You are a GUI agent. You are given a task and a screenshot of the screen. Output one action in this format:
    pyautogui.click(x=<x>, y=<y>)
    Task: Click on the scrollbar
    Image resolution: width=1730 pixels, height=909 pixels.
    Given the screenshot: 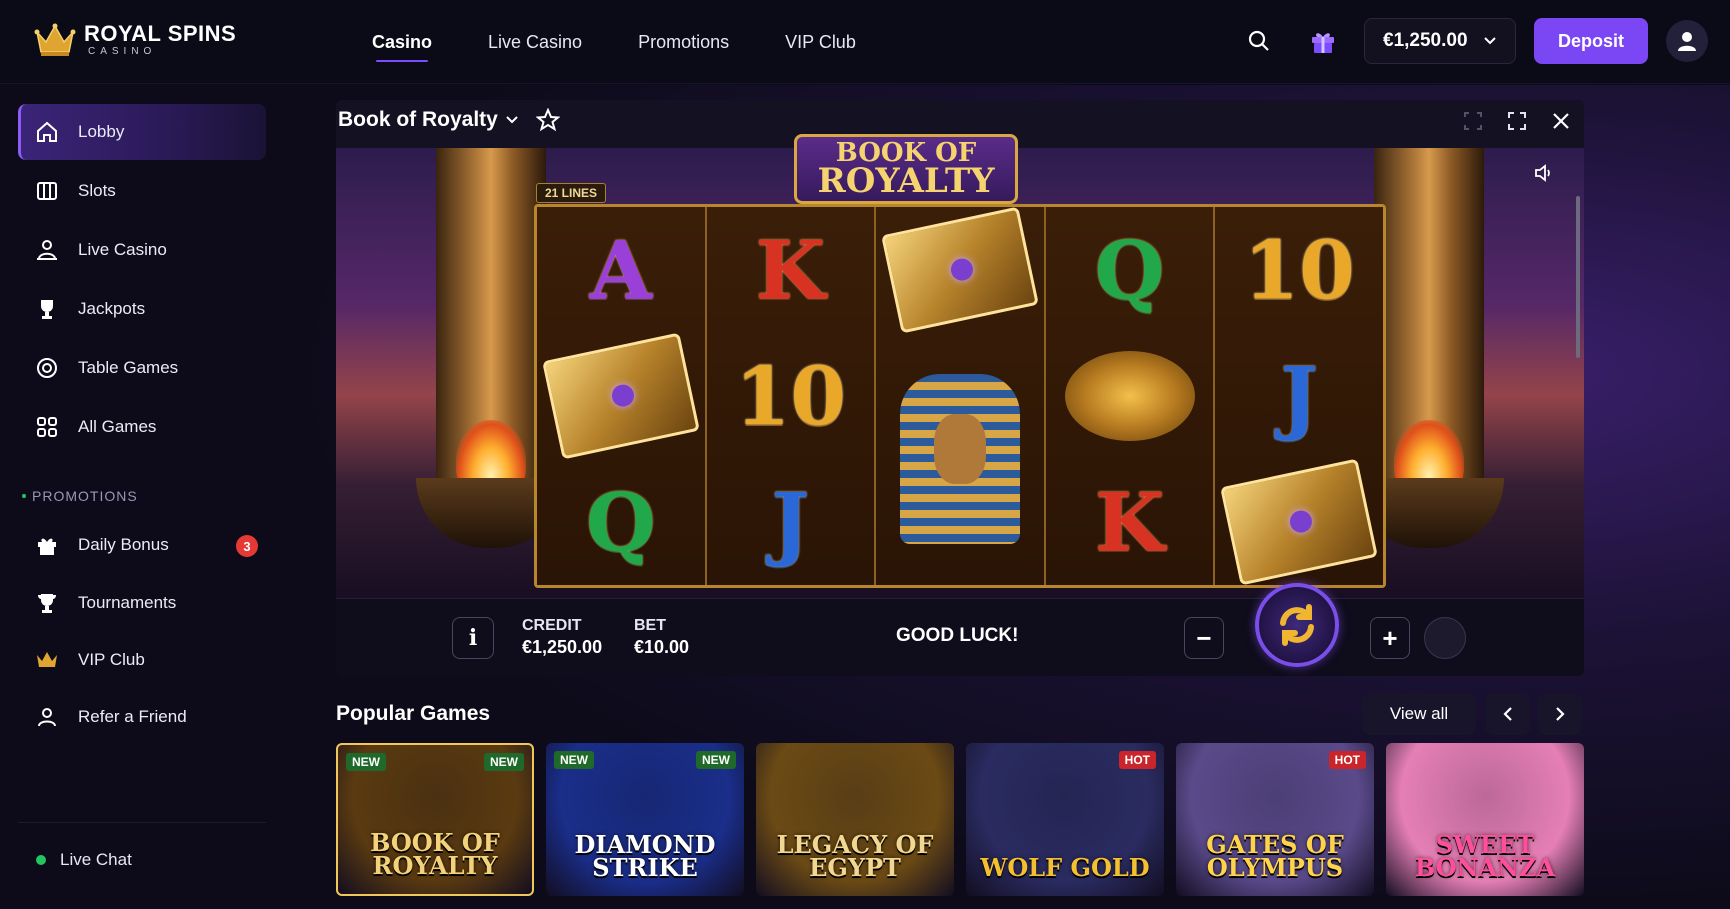 What is the action you would take?
    pyautogui.click(x=1578, y=277)
    